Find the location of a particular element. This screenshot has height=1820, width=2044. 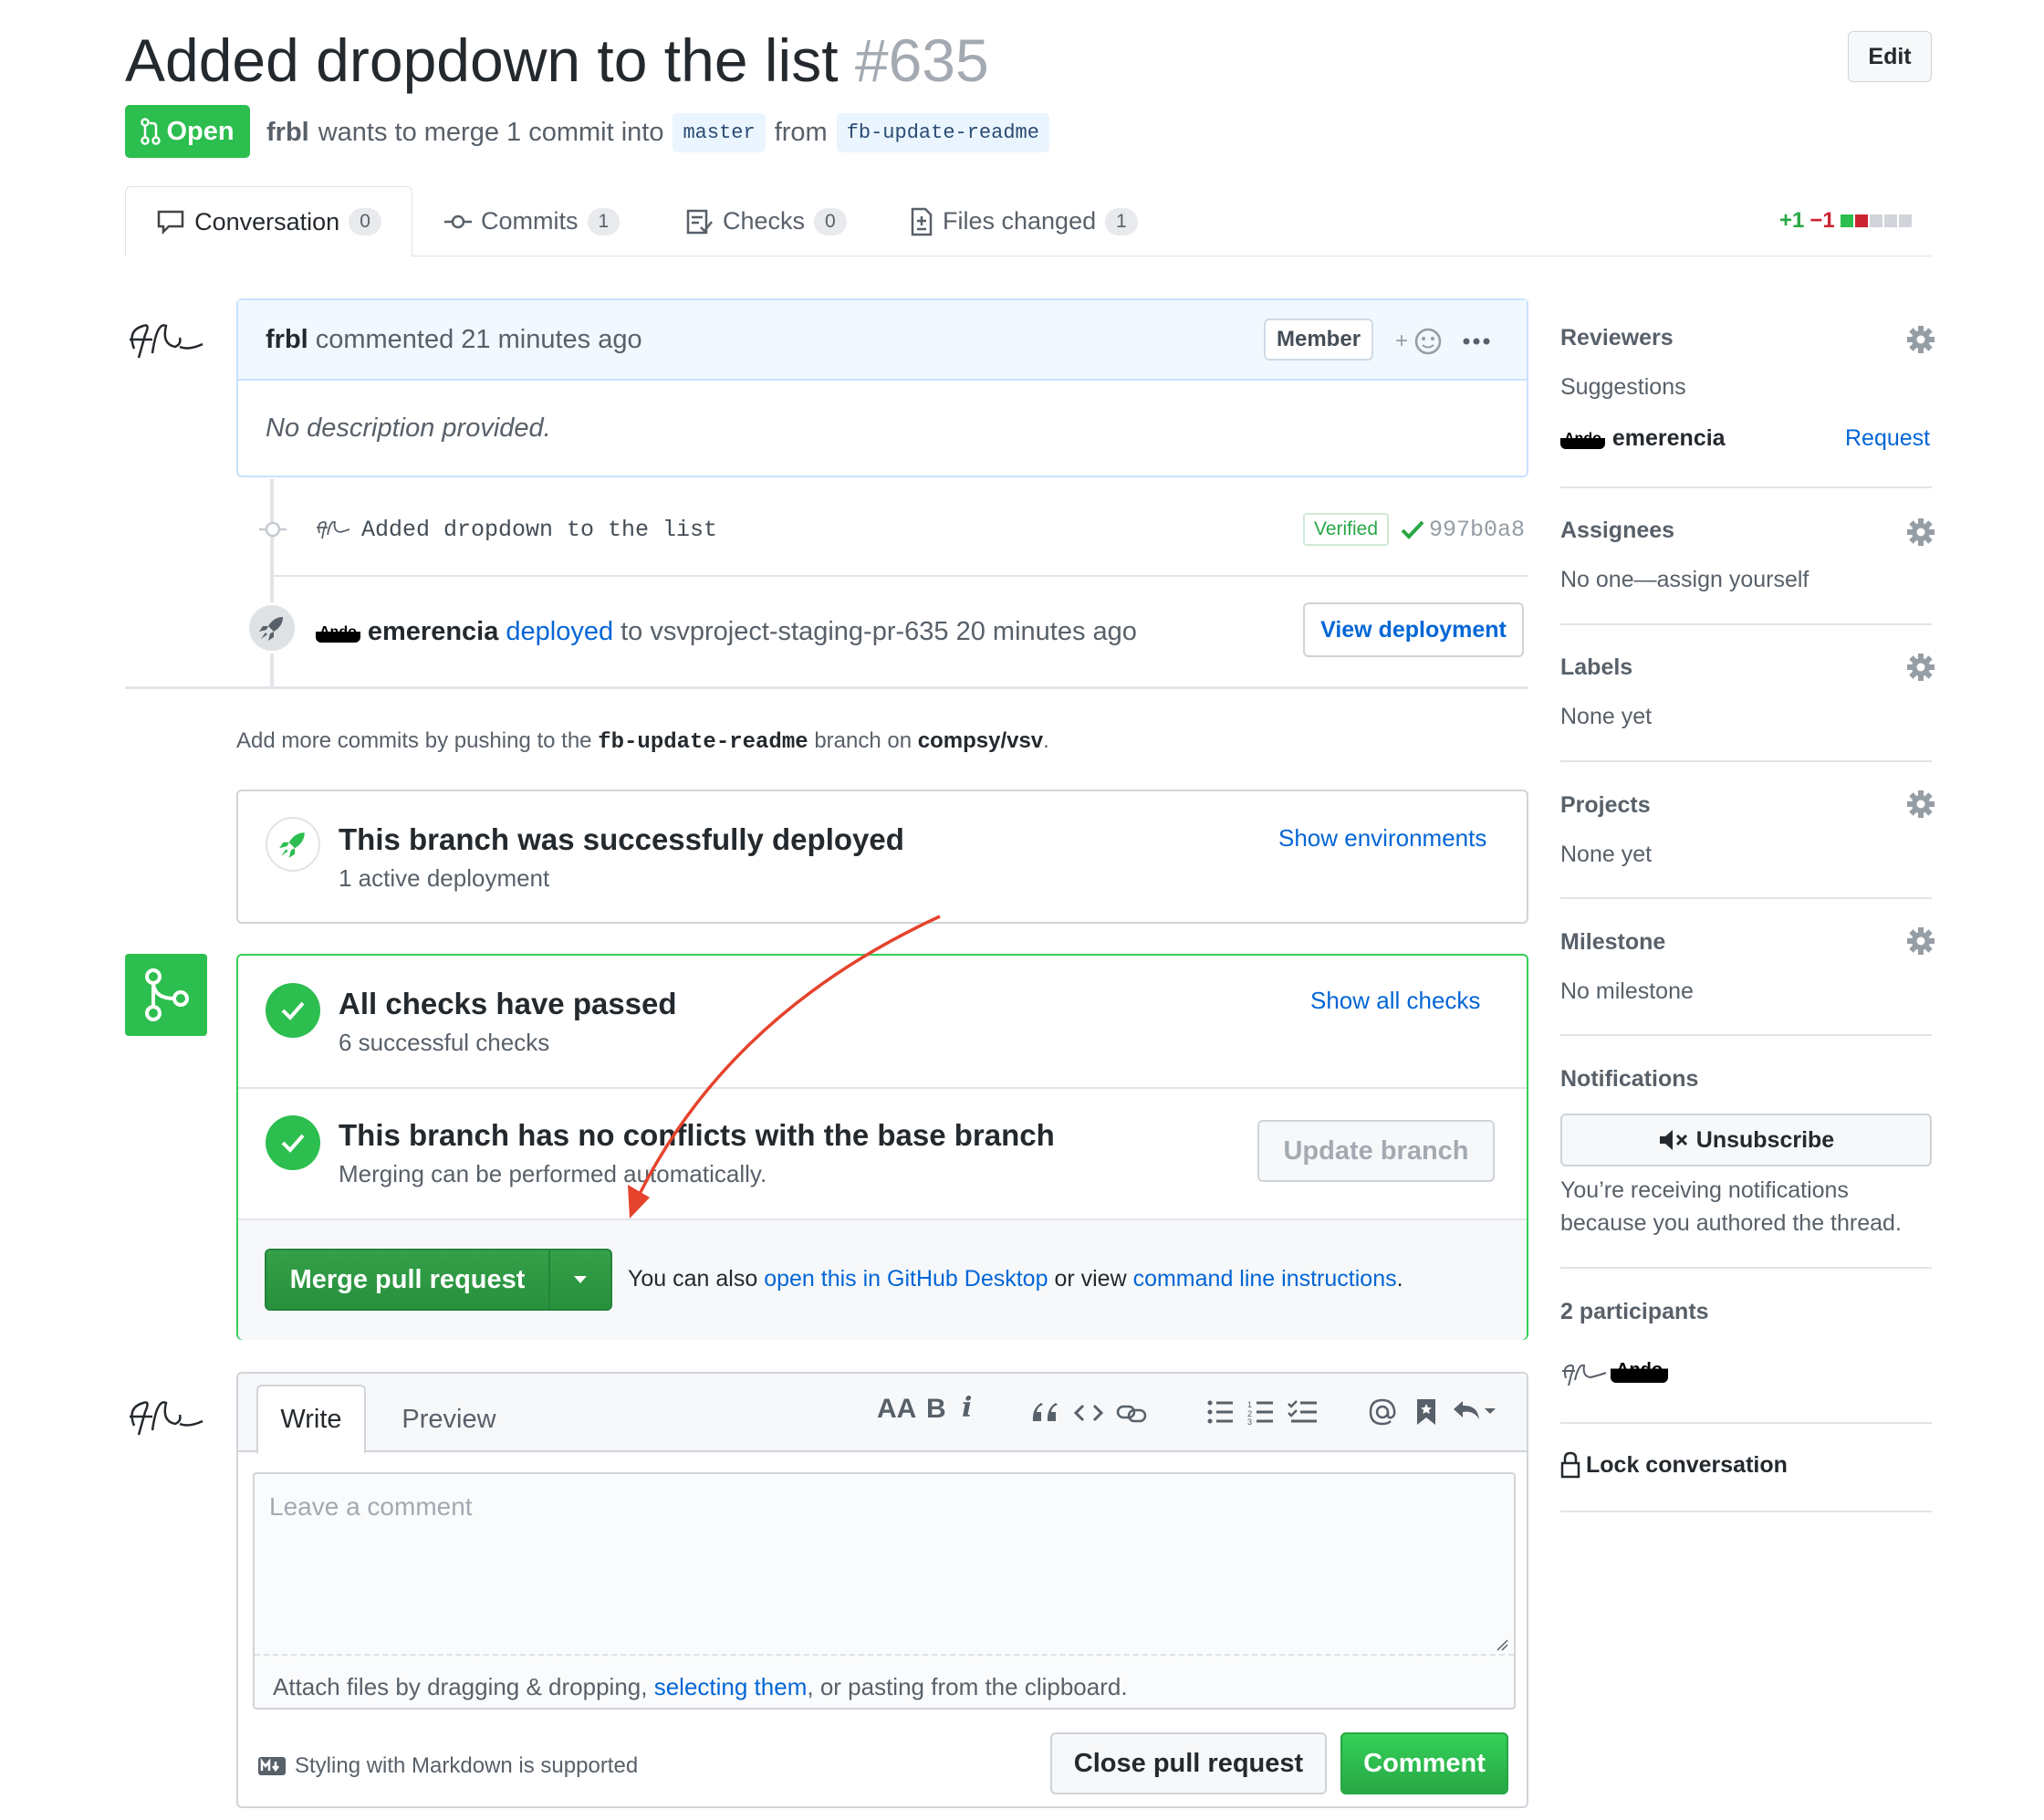

assign-yourself-link: No one—assign yourself is located at coordinates (1684, 580).